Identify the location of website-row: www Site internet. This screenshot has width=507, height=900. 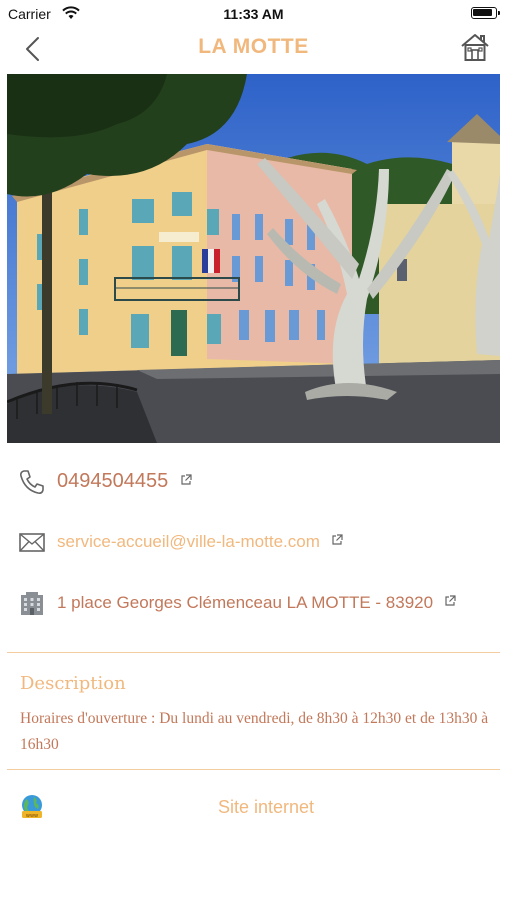
(253, 806).